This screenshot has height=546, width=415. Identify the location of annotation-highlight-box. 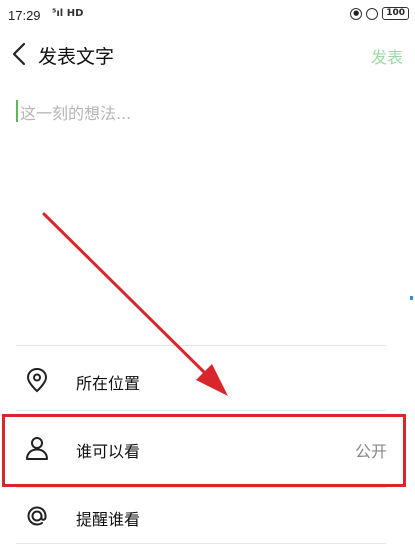
(204, 450).